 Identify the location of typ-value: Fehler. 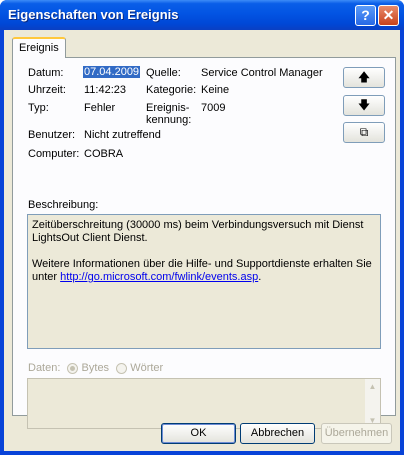
(99, 108).